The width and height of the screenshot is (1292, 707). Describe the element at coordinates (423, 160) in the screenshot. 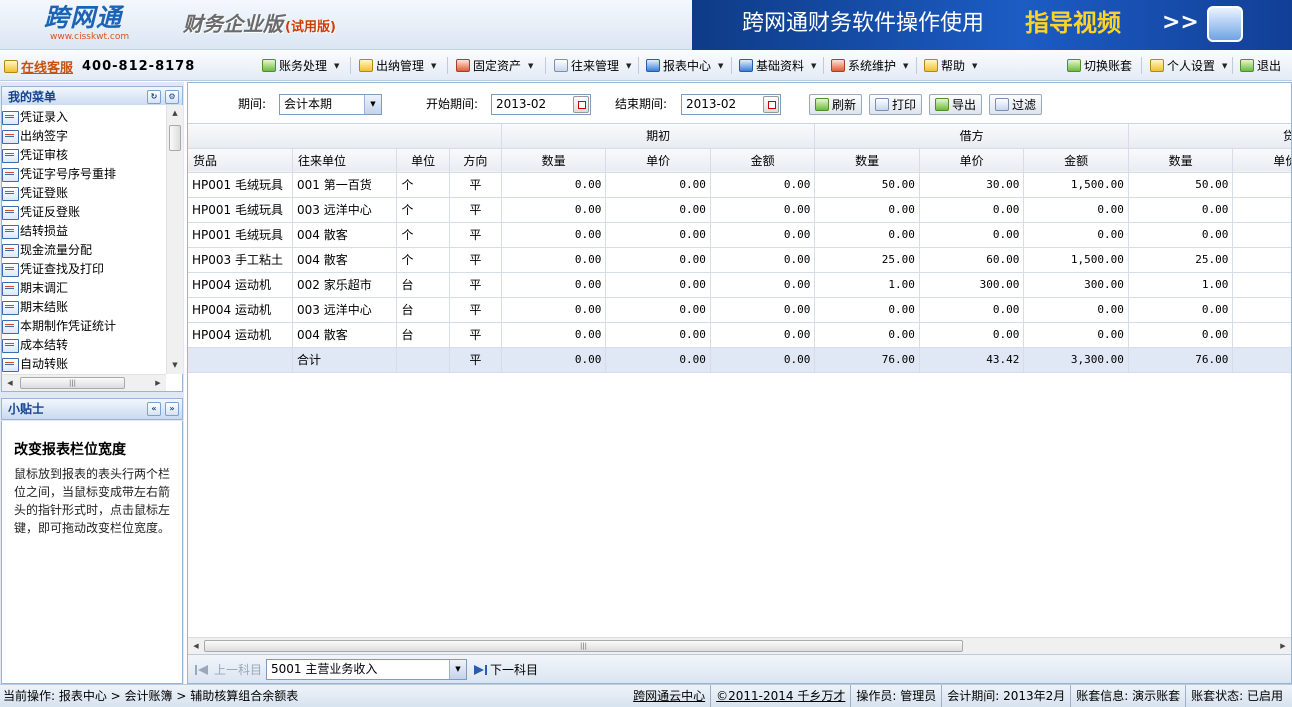

I see `column-header: 单位` at that location.